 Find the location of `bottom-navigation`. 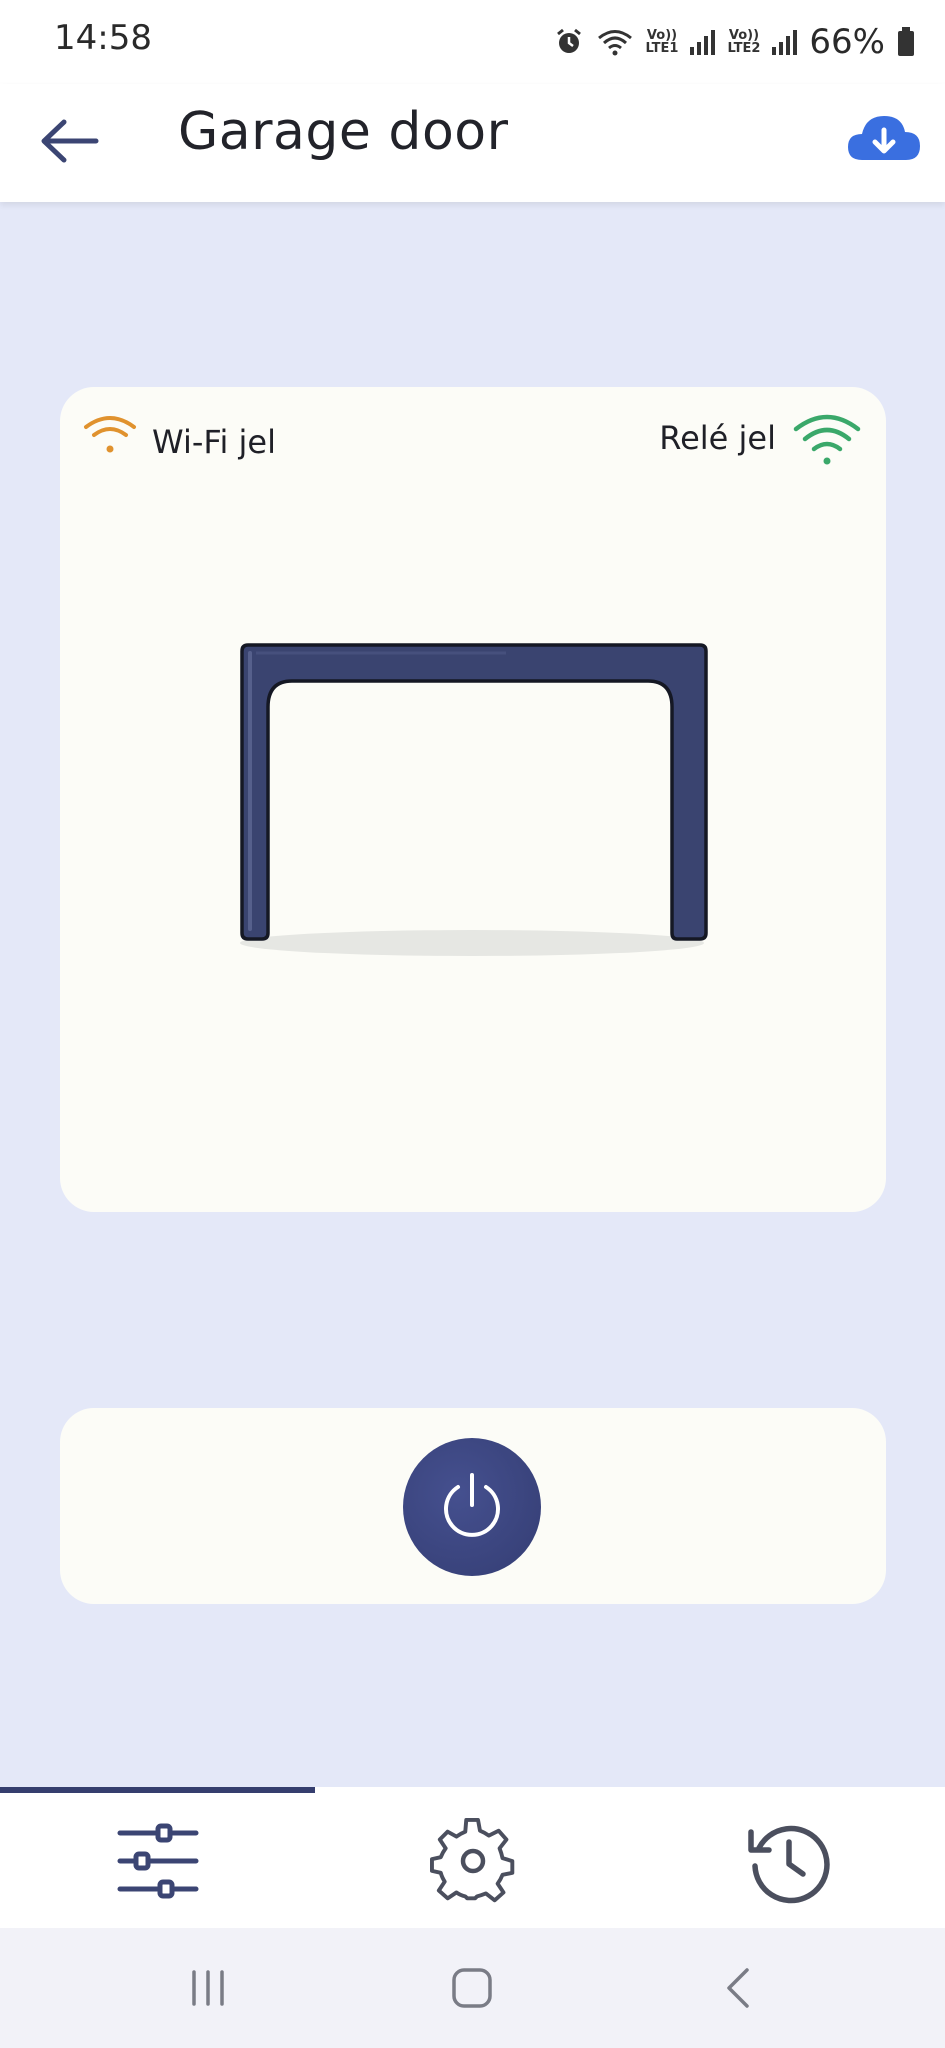

bottom-navigation is located at coordinates (472, 1860).